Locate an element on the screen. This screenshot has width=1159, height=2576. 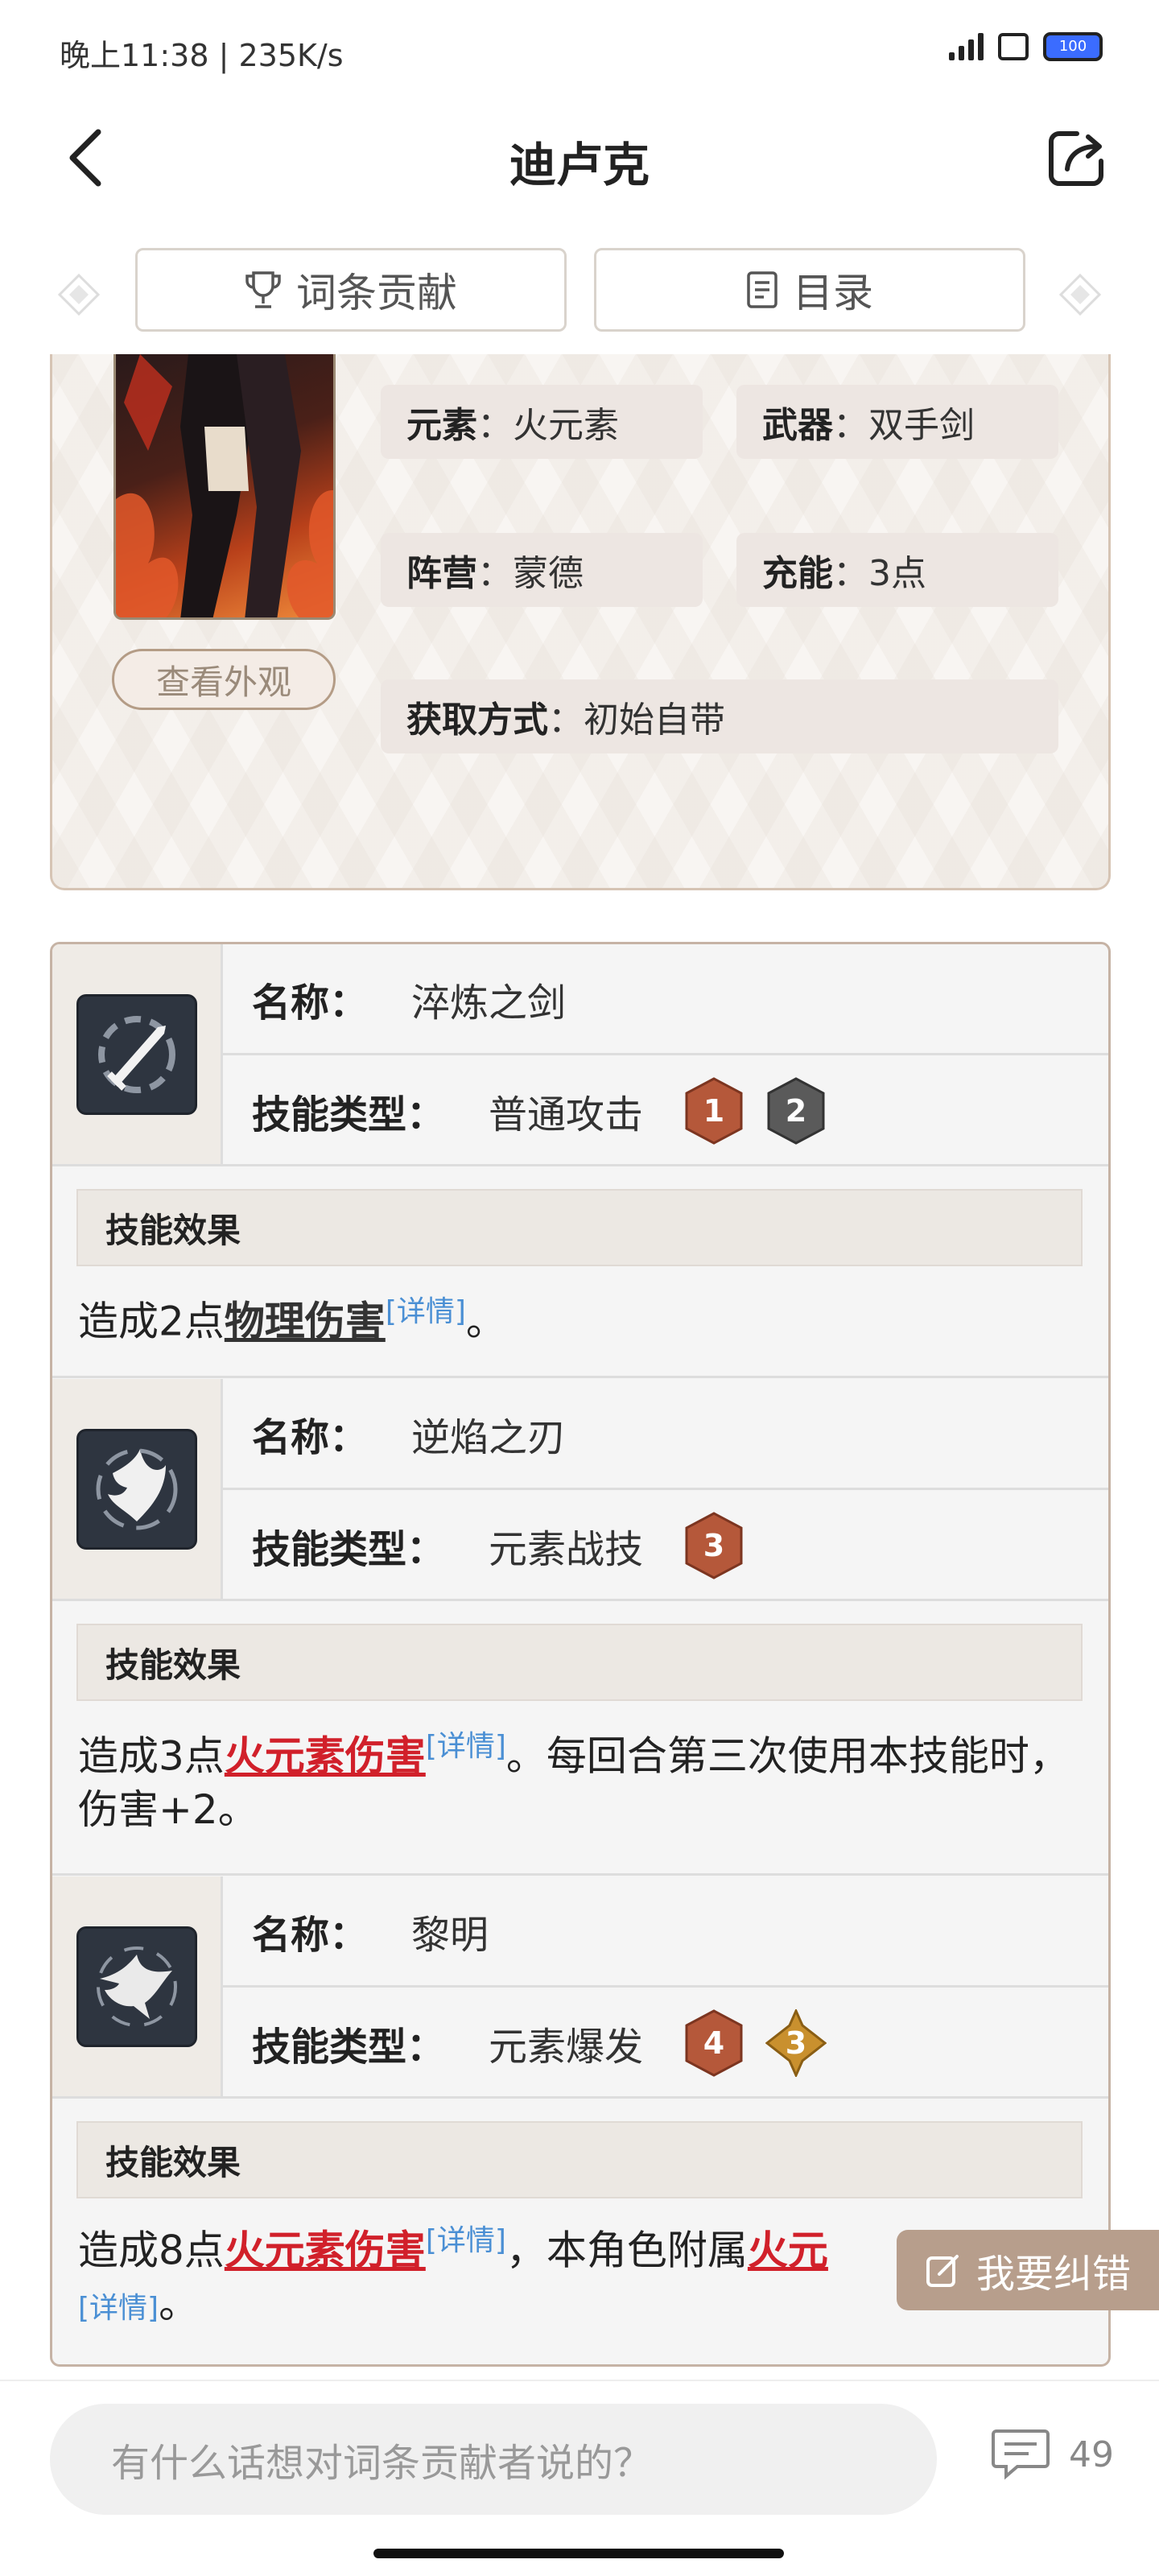
skill-header: 名称： 黎明 技能类型： 元素爆发 4 3 is located at coordinates (580, 1987).